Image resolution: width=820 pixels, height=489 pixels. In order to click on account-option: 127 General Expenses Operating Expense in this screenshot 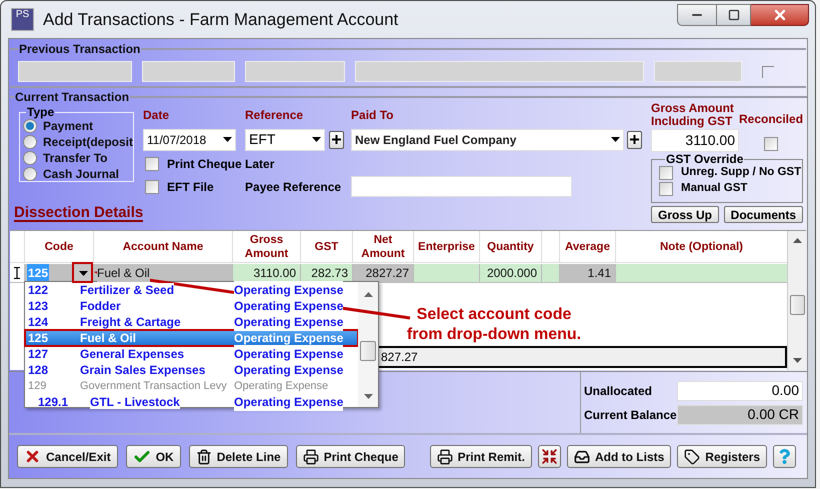, I will do `click(191, 354)`.